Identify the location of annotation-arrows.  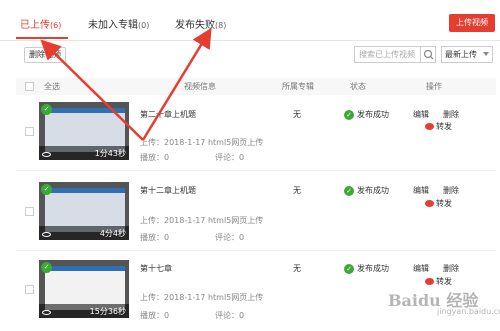
(126, 84).